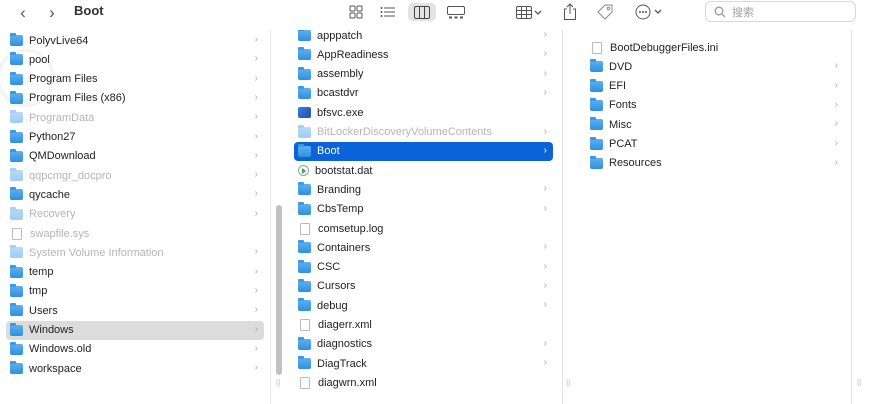  Describe the element at coordinates (715, 86) in the screenshot. I see `folder-item-efi: EFI ›` at that location.